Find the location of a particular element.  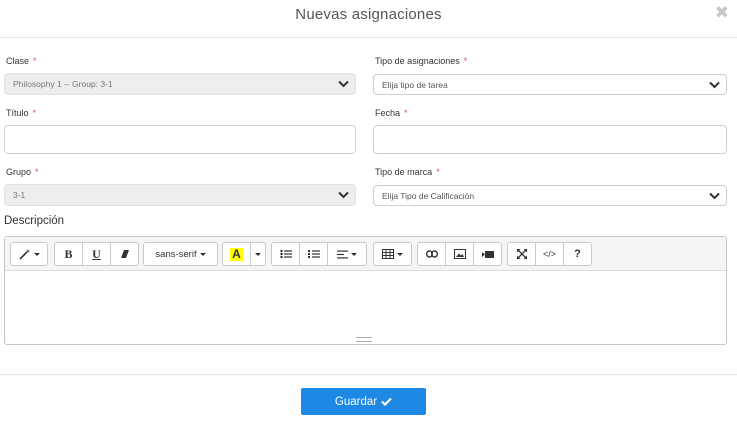

titulo-label: Título * is located at coordinates (21, 113).